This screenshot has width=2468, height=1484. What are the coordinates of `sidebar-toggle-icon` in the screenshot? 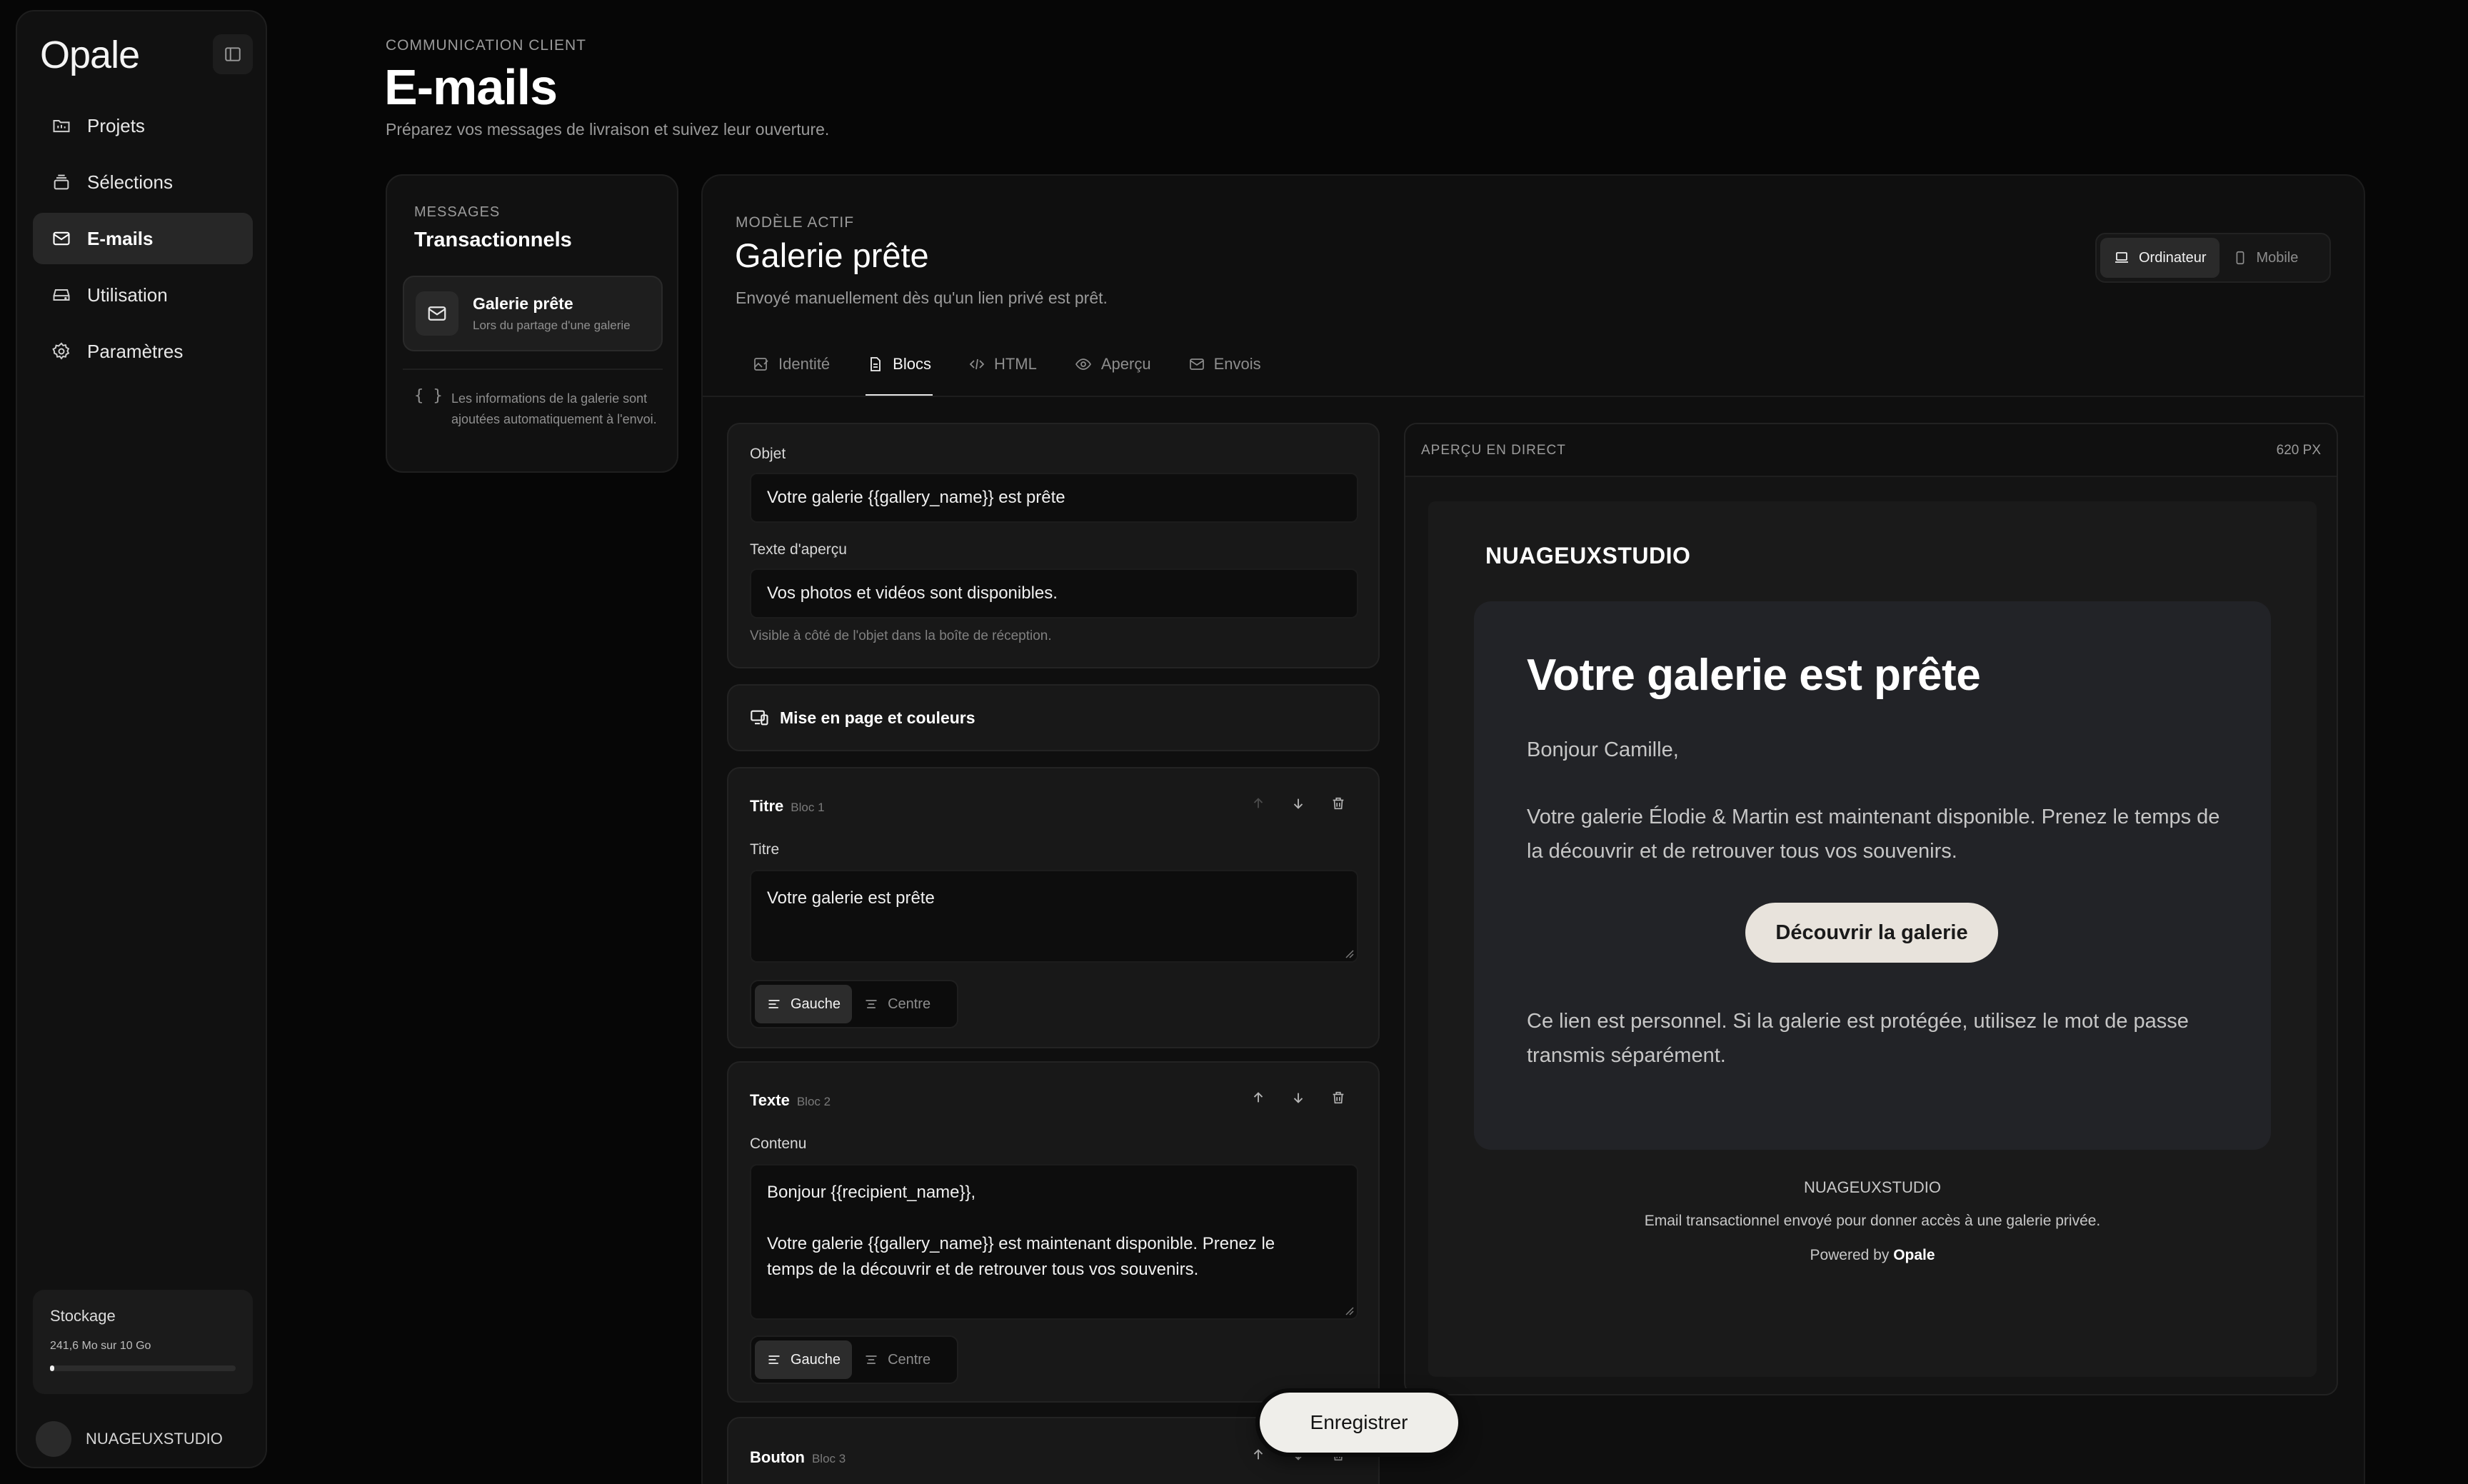 It's located at (233, 54).